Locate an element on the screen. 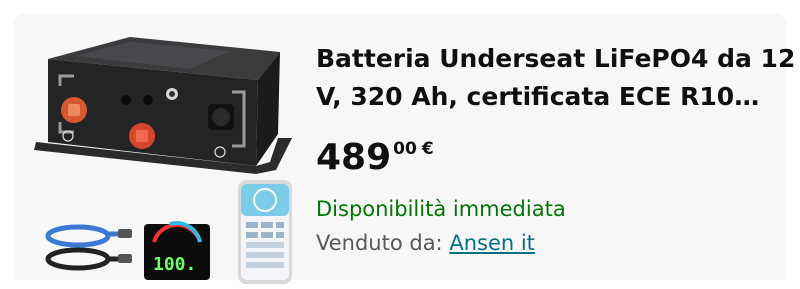  battery-monitor-display-image: 100. is located at coordinates (177, 250).